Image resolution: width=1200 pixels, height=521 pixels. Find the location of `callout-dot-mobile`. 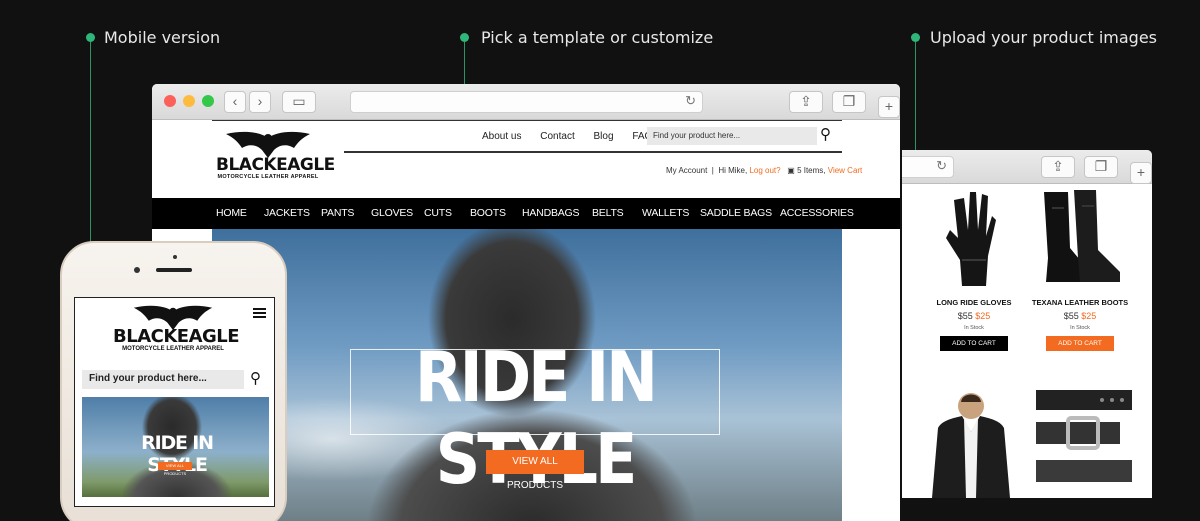

callout-dot-mobile is located at coordinates (90, 37).